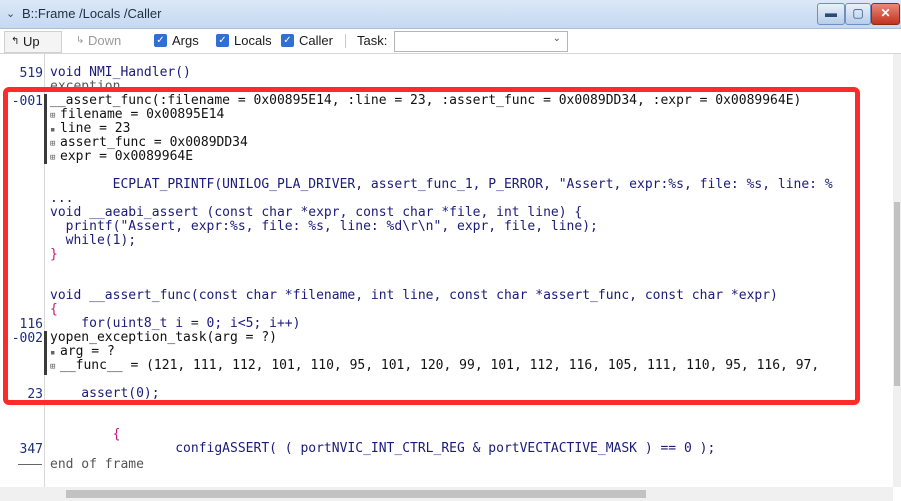  I want to click on down-arrow-icon: ↳, so click(80, 40).